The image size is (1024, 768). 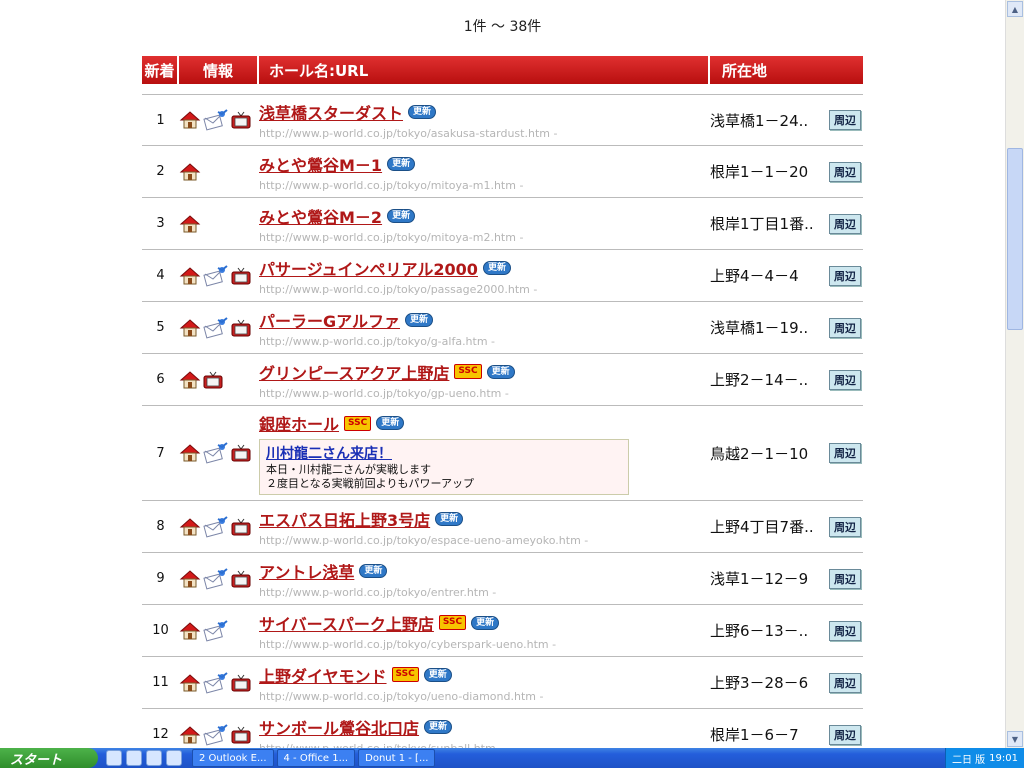 I want to click on location-text: 浅草橋1－19.., so click(x=759, y=328).